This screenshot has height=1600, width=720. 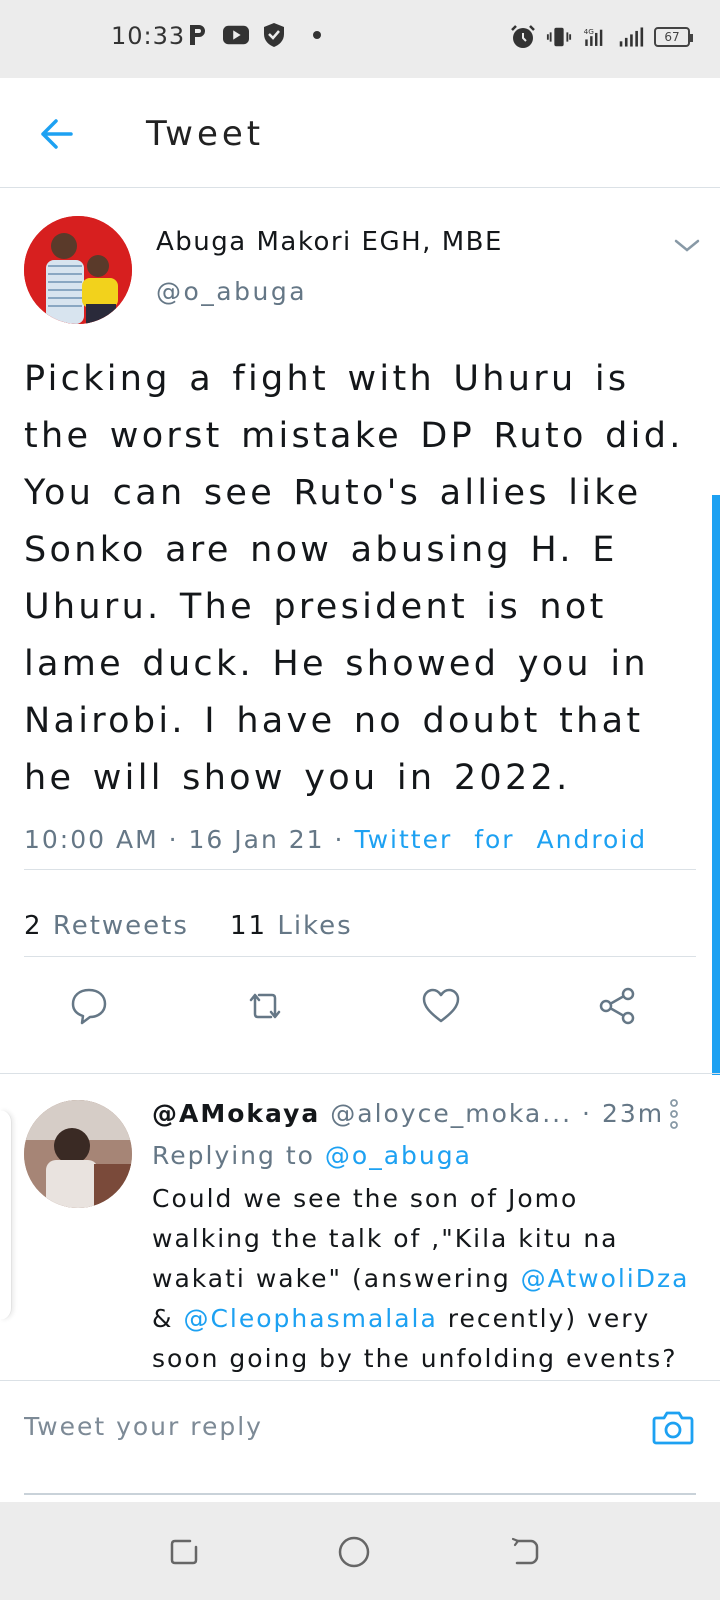 I want to click on status-icons-left, so click(x=253, y=35).